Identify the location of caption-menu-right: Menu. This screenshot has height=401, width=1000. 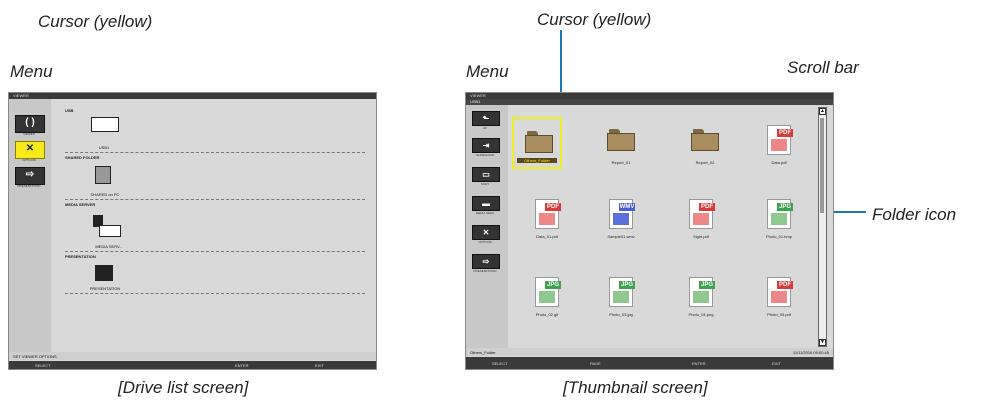
(487, 71).